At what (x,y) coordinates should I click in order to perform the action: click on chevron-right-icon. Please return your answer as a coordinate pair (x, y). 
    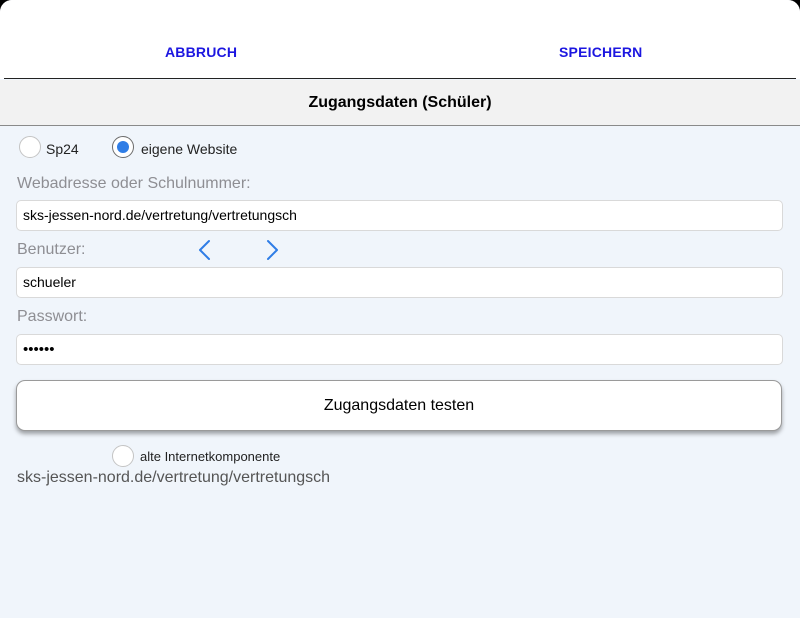
    Looking at the image, I should click on (272, 250).